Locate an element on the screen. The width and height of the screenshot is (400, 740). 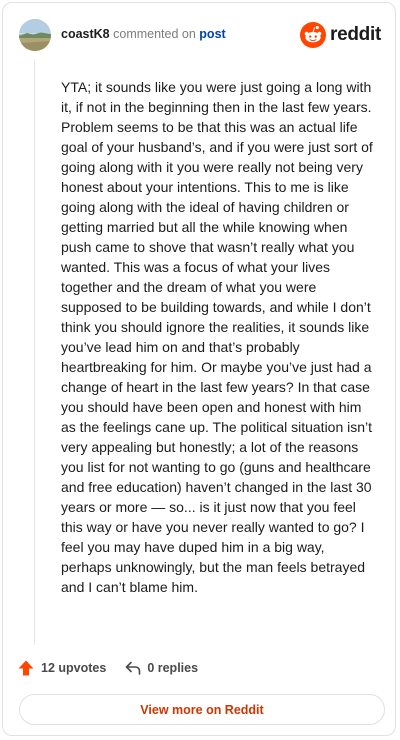
comment-meta: coastK8 commented on post is located at coordinates (143, 34).